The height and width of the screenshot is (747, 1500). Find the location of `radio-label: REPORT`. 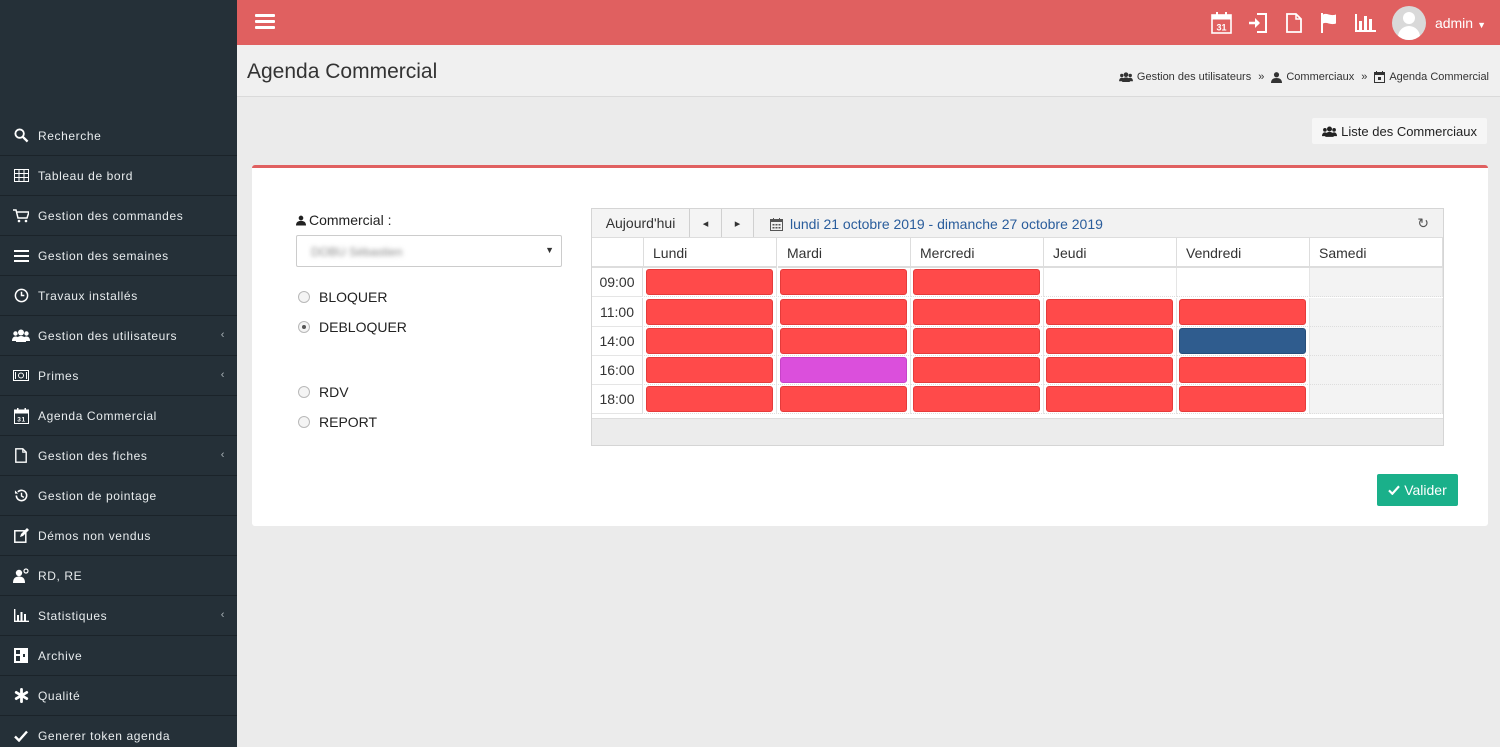

radio-label: REPORT is located at coordinates (348, 422).